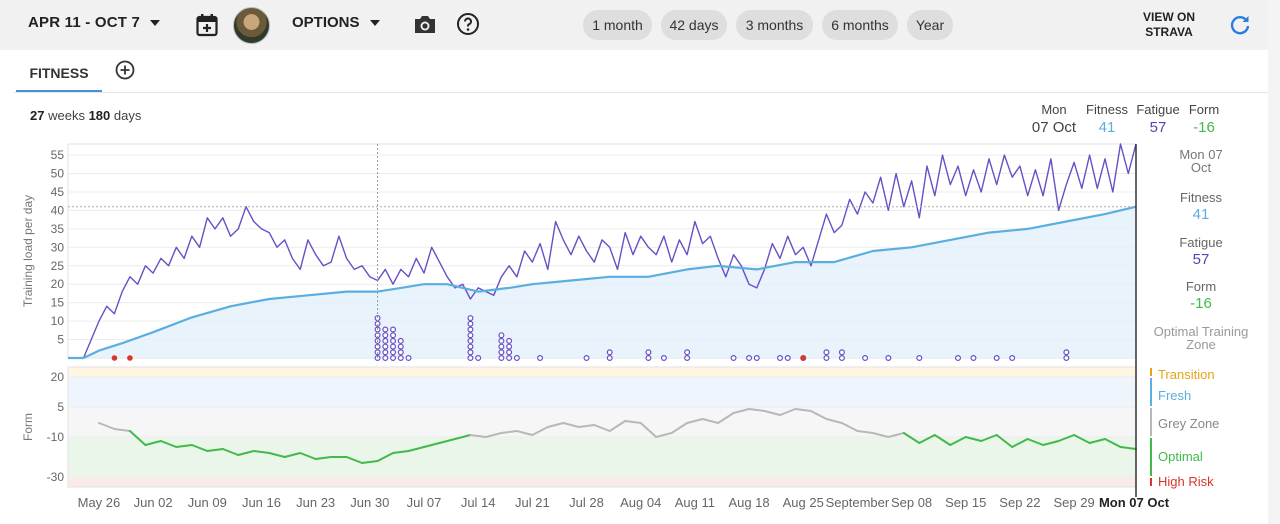  Describe the element at coordinates (468, 24) in the screenshot. I see `help-icon` at that location.